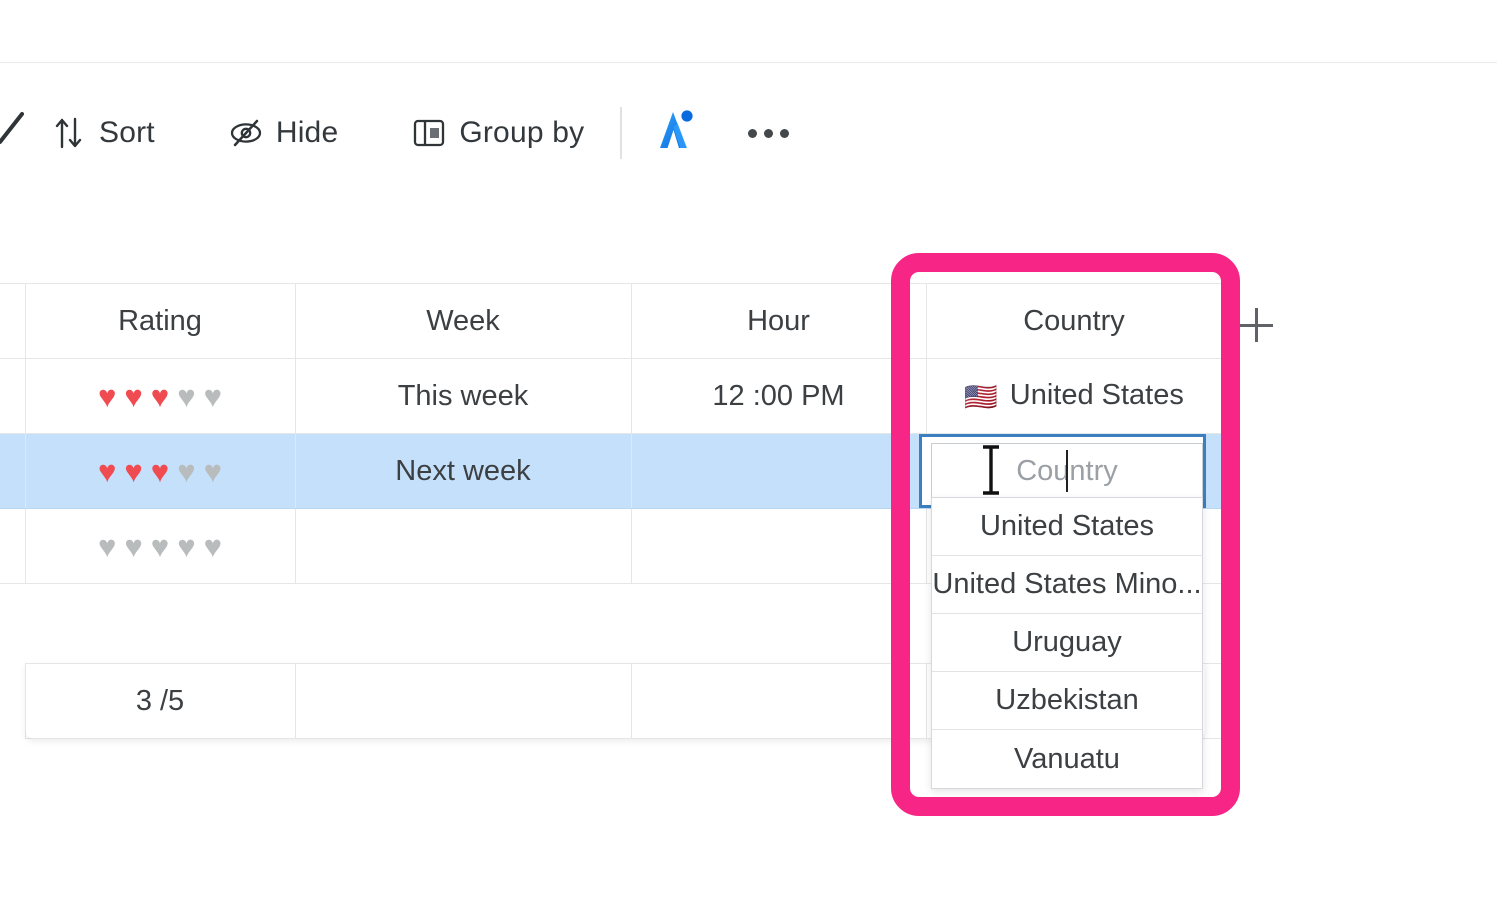 The width and height of the screenshot is (1497, 910). I want to click on column-header-week: Week, so click(463, 321).